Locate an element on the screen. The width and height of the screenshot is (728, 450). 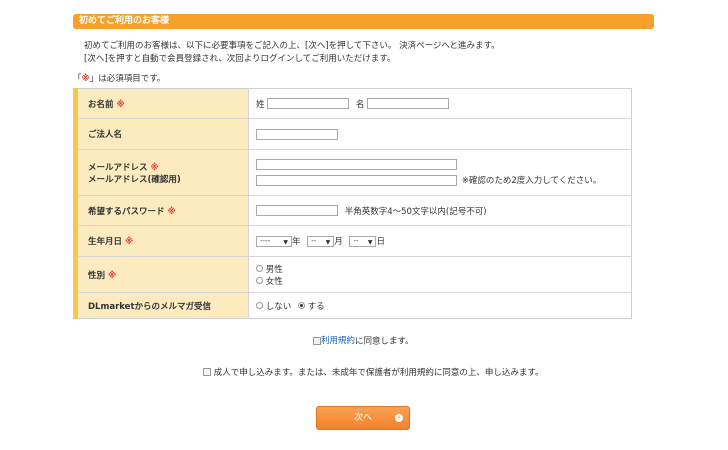
required-note: 「※」は必須項目です。 is located at coordinates (119, 78).